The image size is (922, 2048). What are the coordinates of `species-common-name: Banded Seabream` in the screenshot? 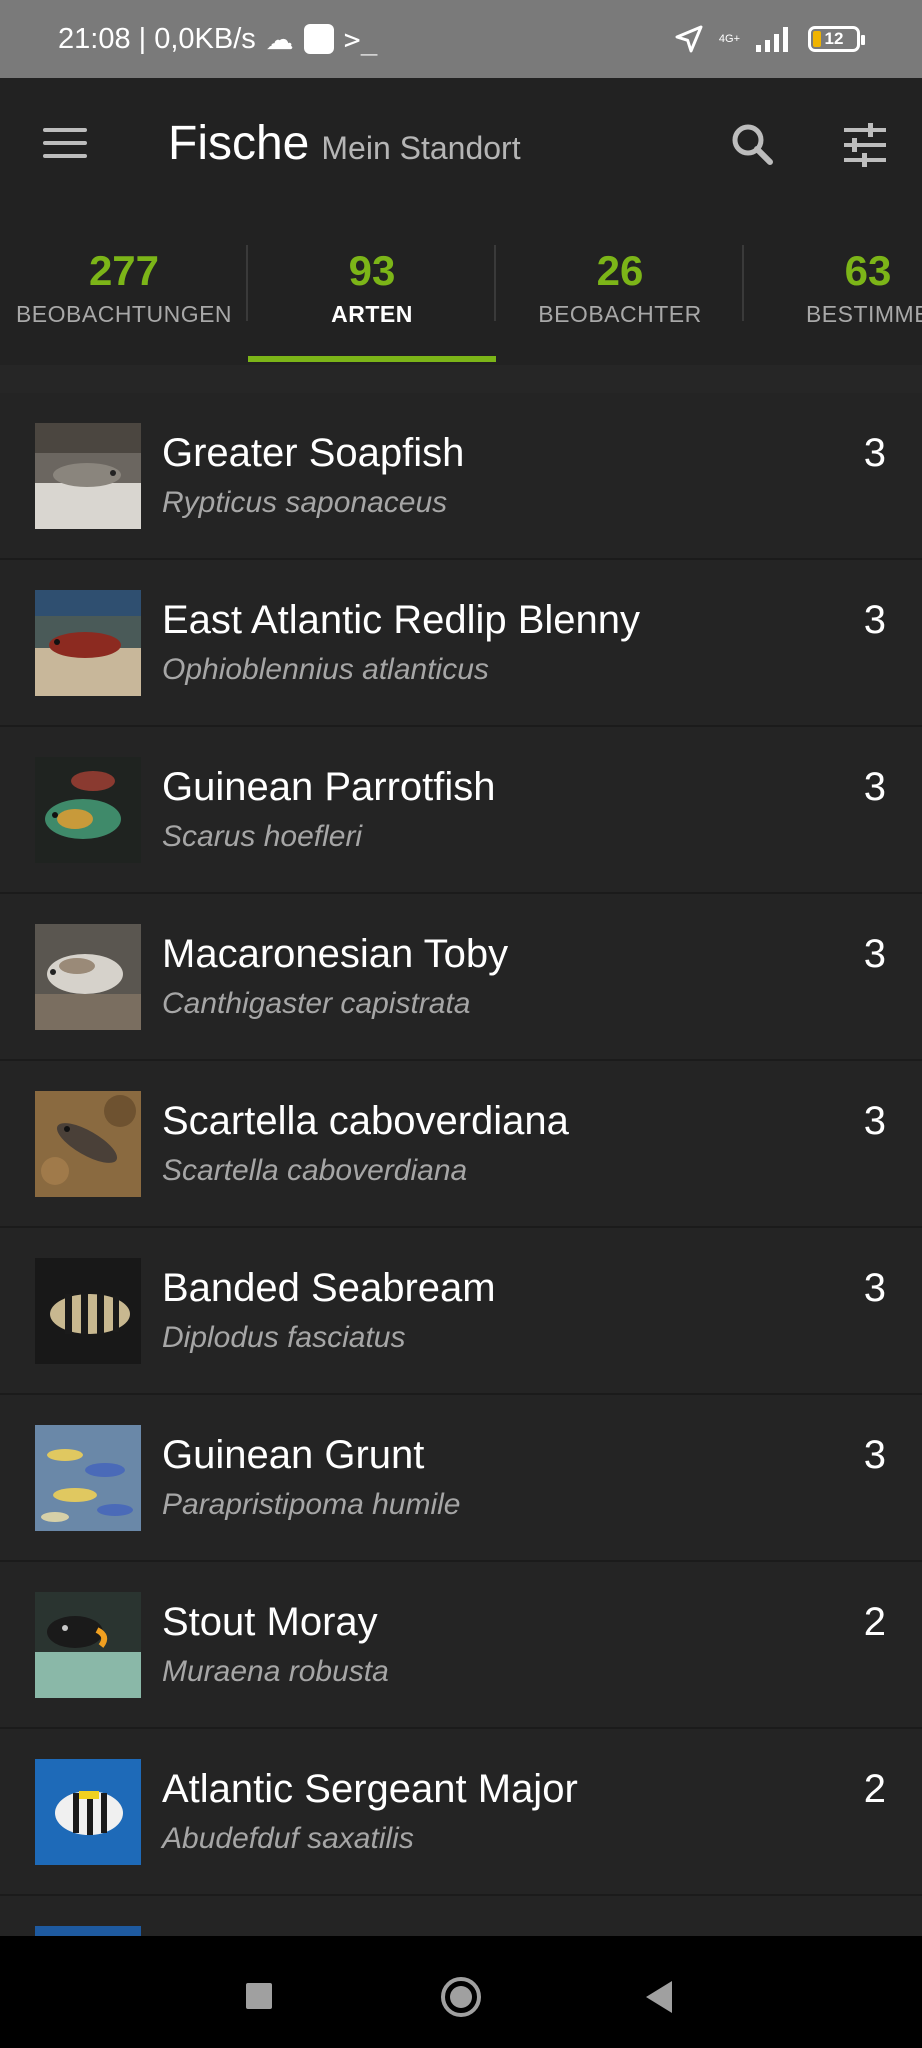 It's located at (329, 1288).